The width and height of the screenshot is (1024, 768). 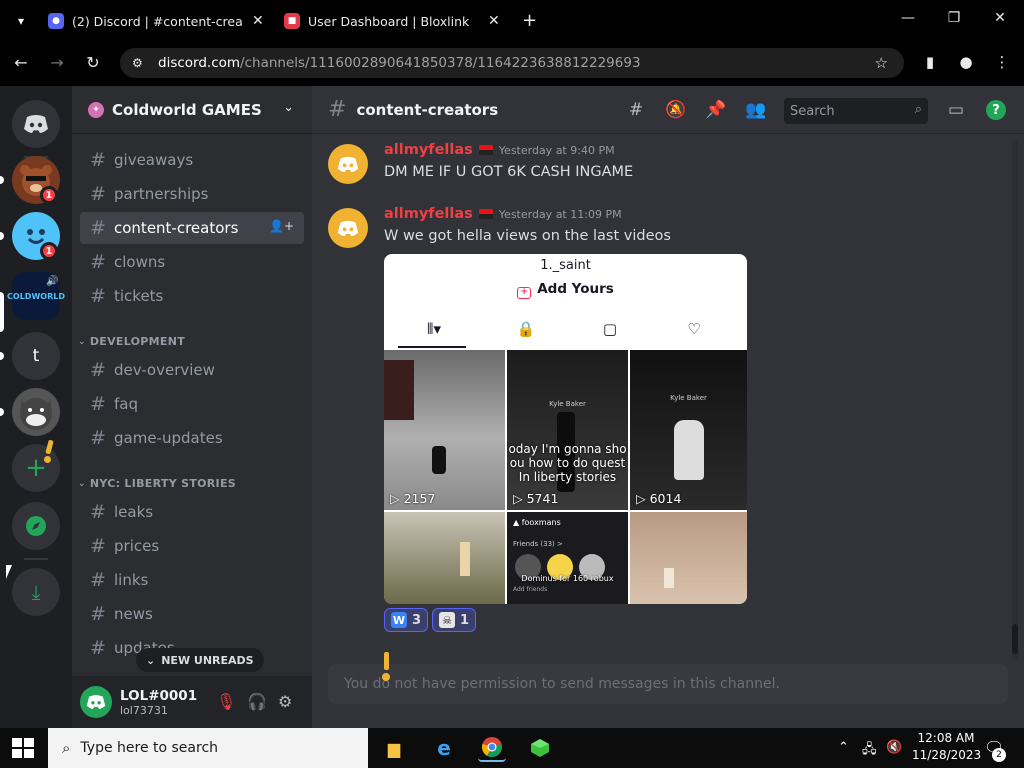 What do you see at coordinates (394, 748) in the screenshot?
I see `file-explorer-icon: ▆` at bounding box center [394, 748].